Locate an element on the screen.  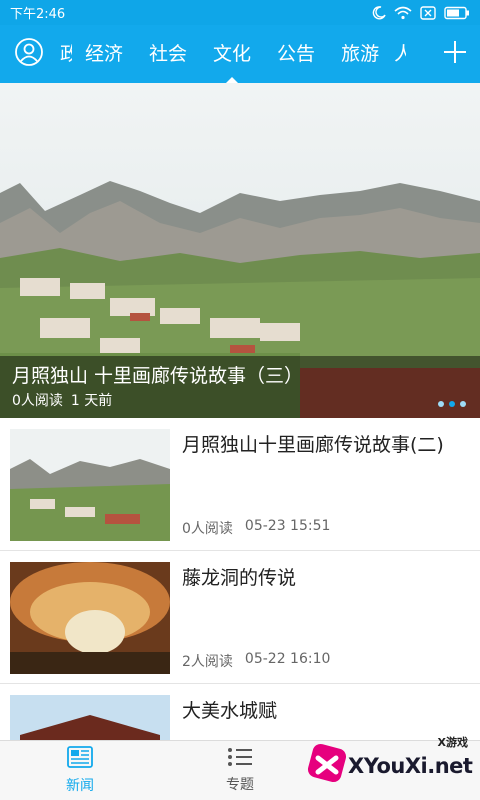
hero-caption: 月照独山 十里画廊传说故事（三） 0人阅读 1 天前 is located at coordinates (240, 387).